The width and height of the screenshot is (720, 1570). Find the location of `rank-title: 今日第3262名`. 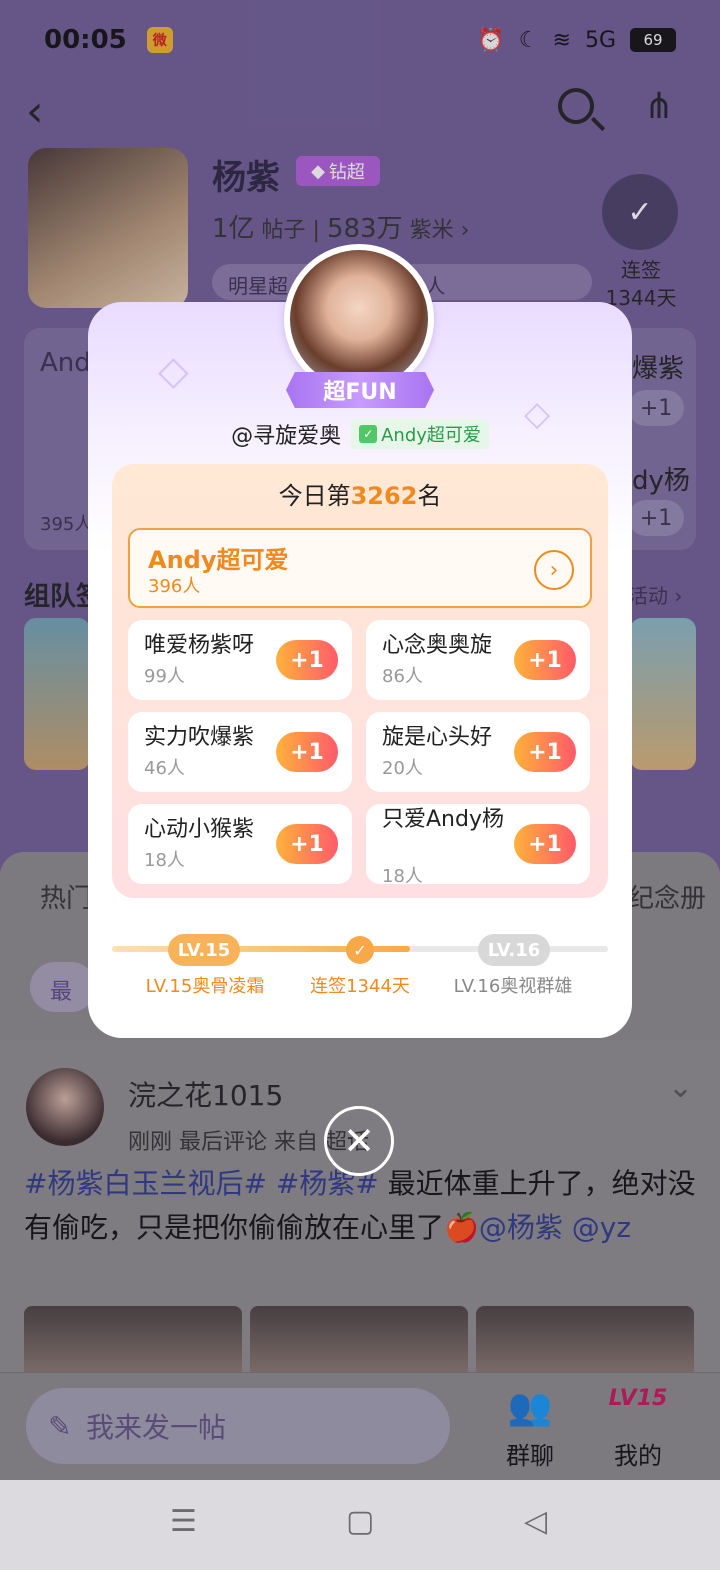

rank-title: 今日第3262名 is located at coordinates (360, 493).